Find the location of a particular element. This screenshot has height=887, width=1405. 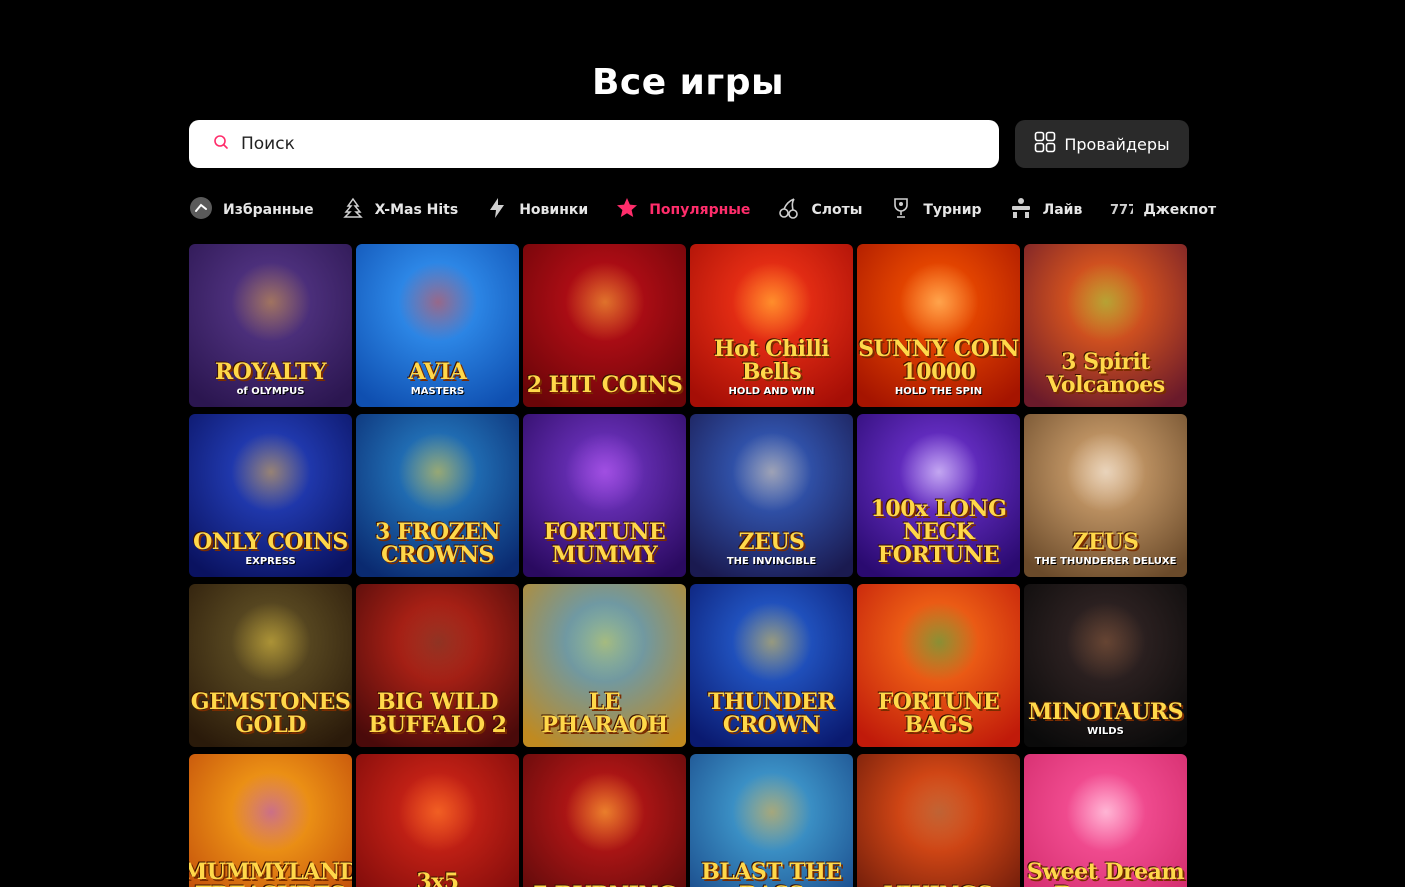

live-table-icon is located at coordinates (1021, 210).